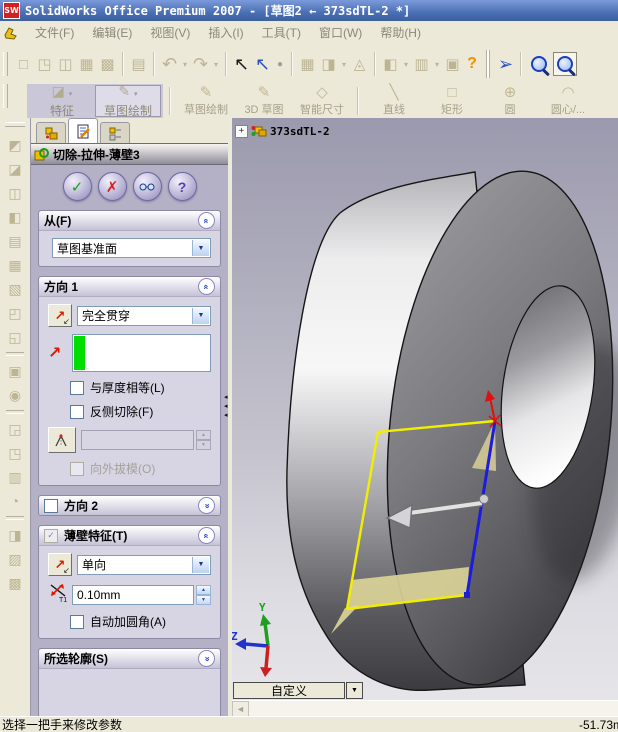  Describe the element at coordinates (322, 101) in the screenshot. I see `smart-dimension-button: ◇ 智能尺寸` at that location.